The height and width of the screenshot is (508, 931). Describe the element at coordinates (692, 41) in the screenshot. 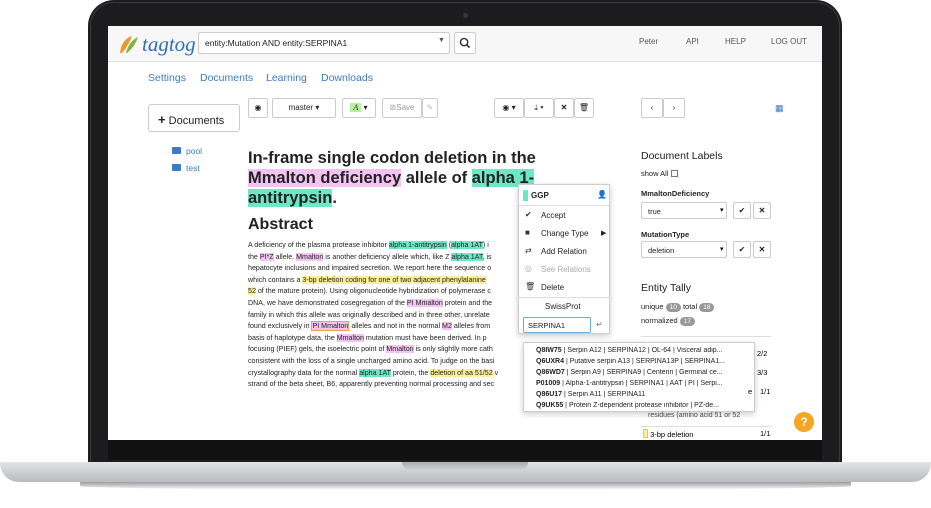

I see `api-link: API` at that location.